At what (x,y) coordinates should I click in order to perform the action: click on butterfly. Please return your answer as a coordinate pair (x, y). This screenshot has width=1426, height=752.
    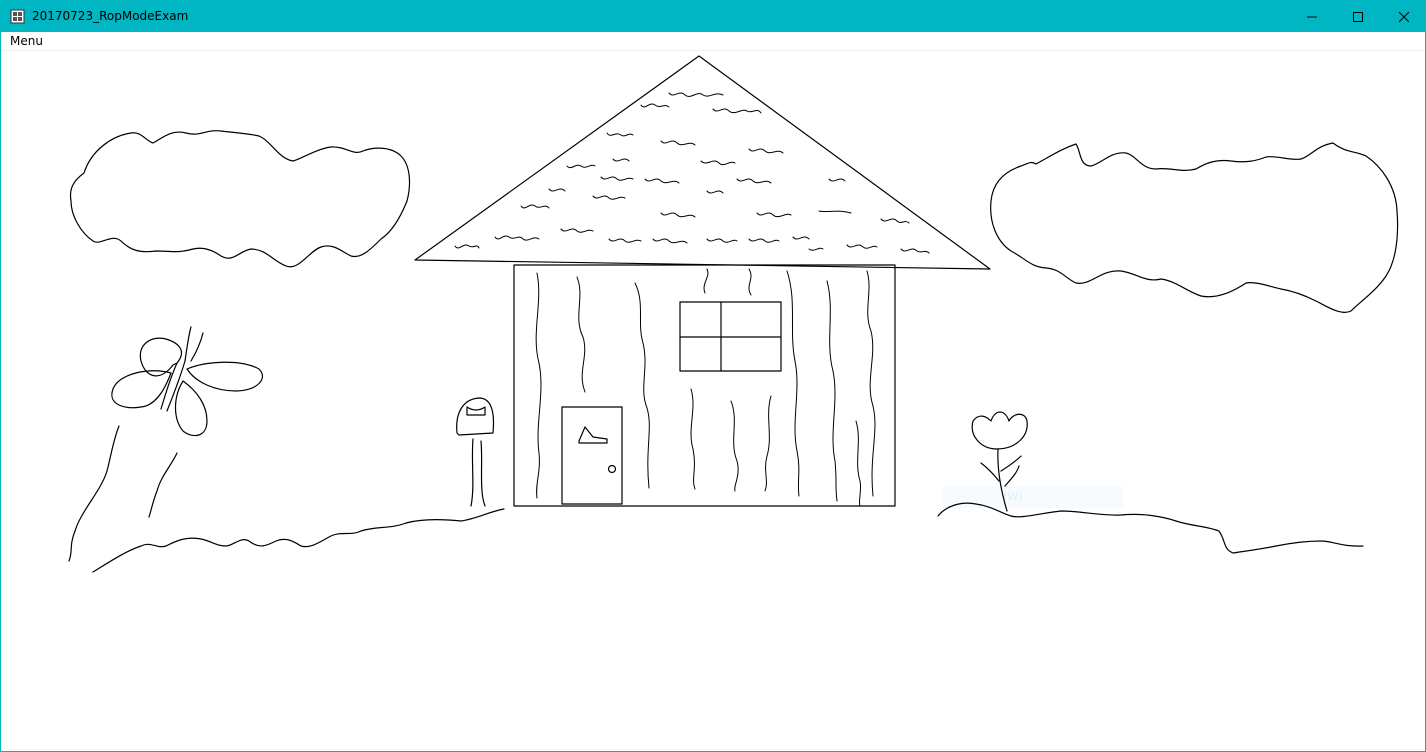
    Looking at the image, I should click on (187, 381).